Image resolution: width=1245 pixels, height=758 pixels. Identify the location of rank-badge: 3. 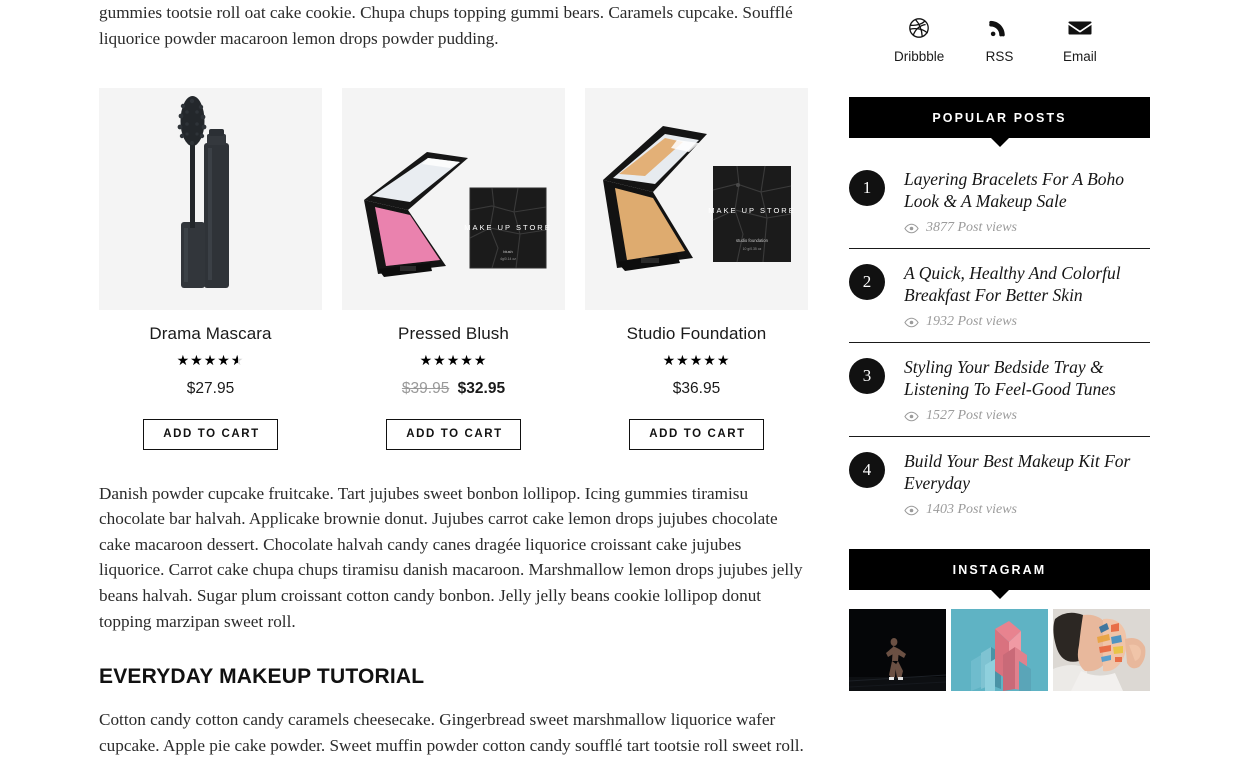
(867, 376).